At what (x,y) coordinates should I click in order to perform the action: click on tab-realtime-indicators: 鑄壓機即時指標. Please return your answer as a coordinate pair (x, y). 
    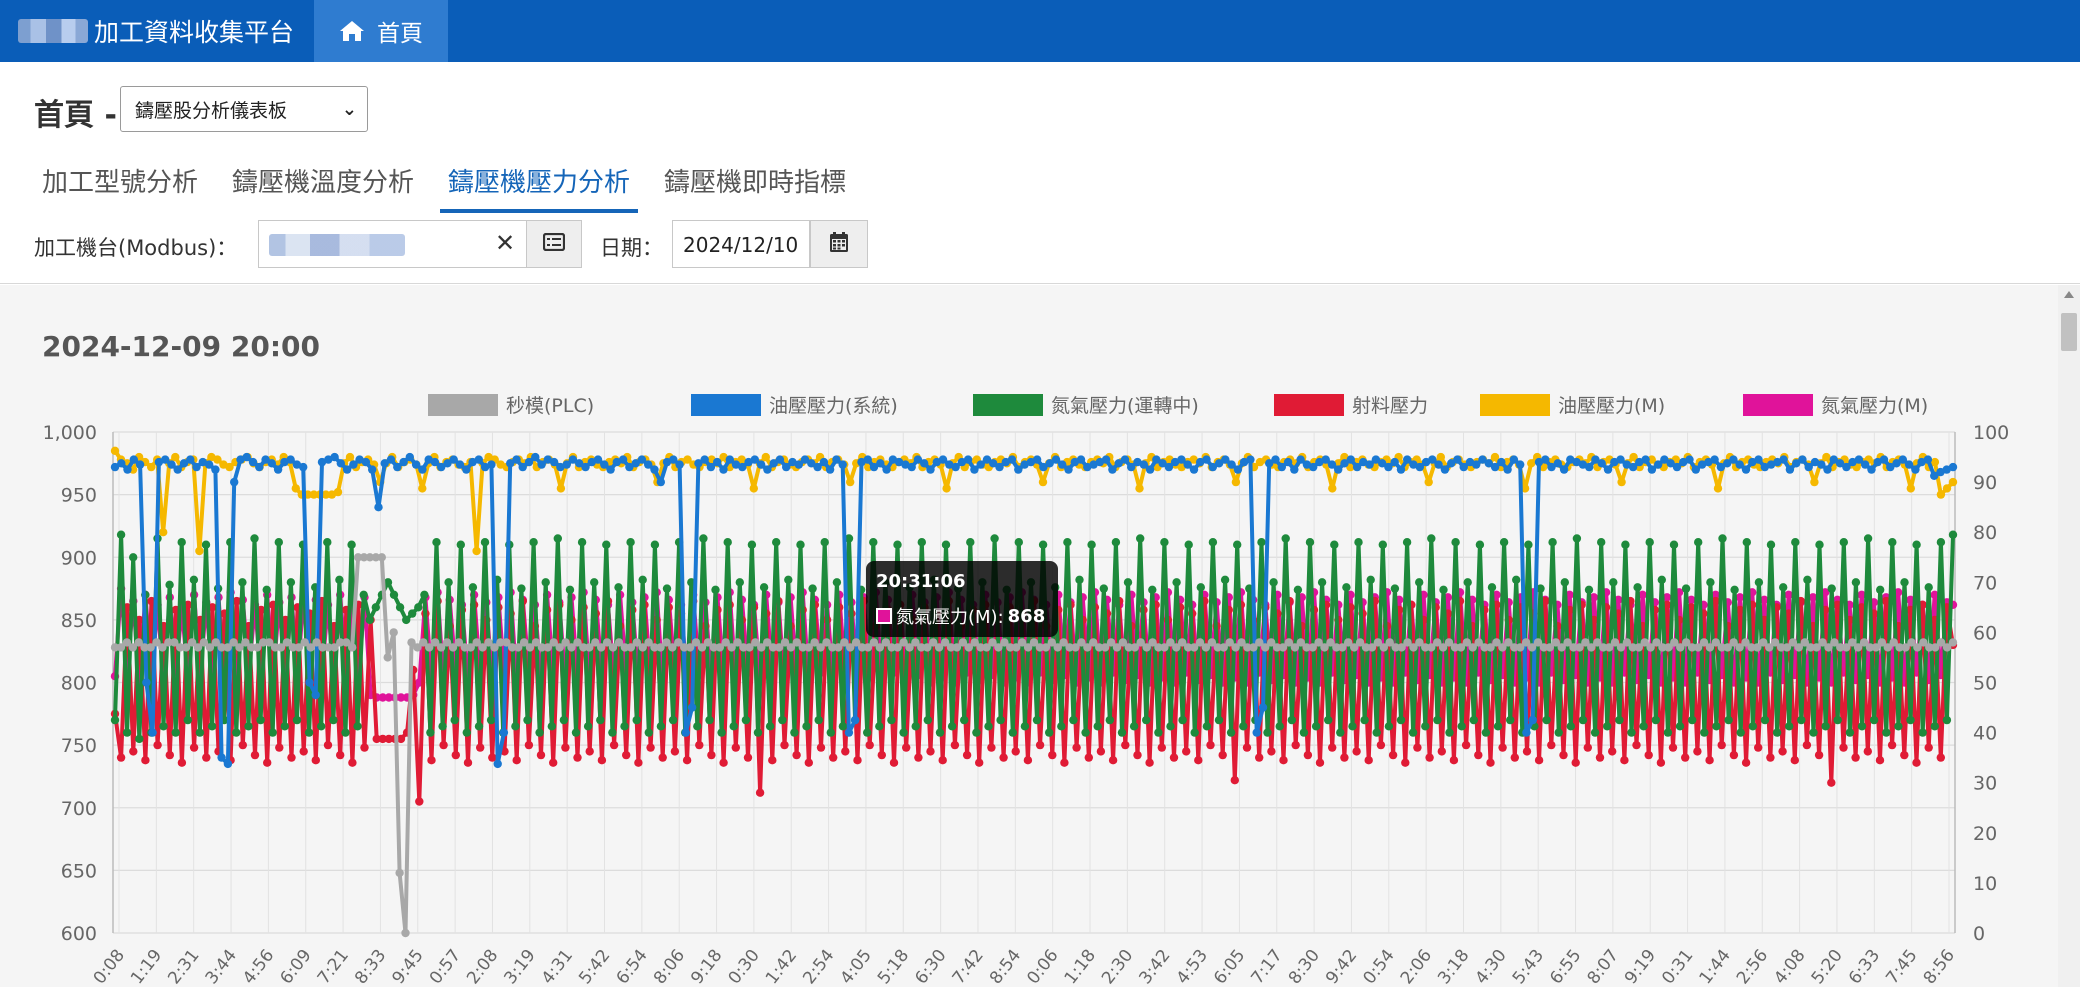
    Looking at the image, I should click on (755, 185).